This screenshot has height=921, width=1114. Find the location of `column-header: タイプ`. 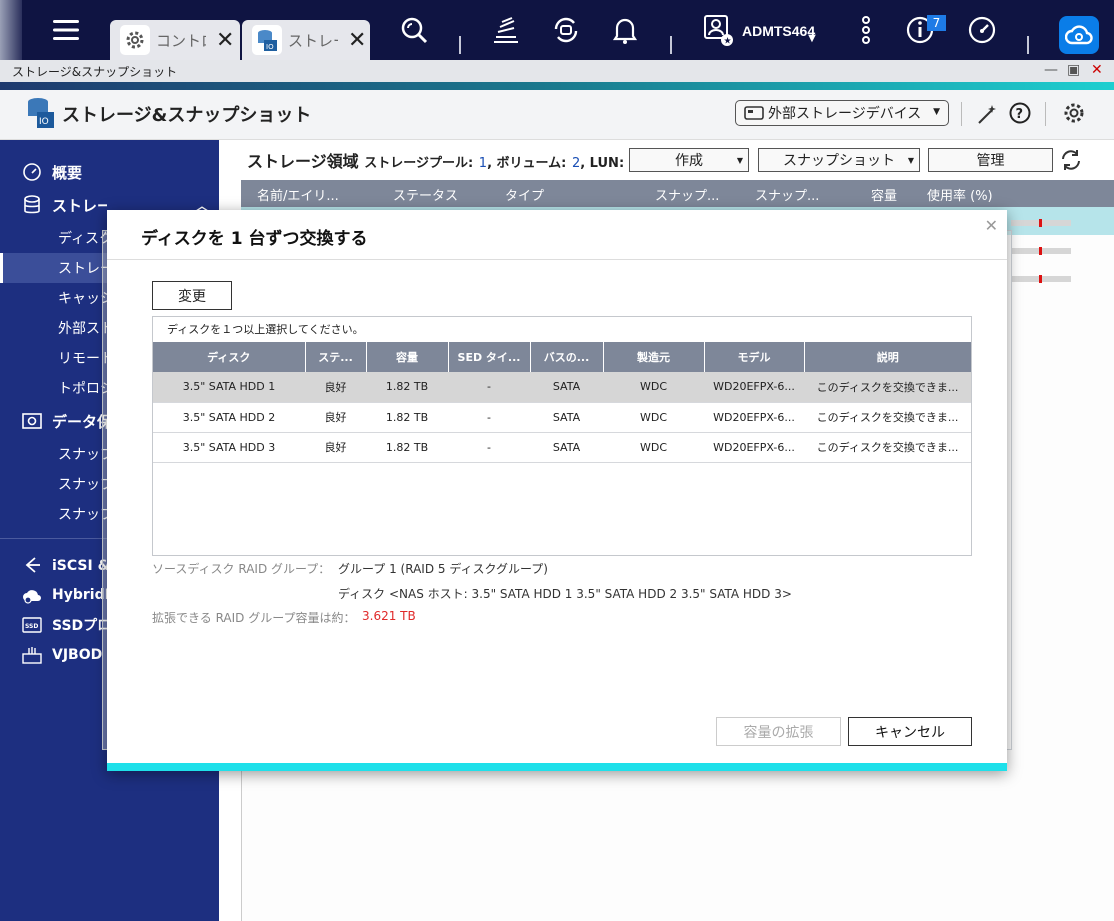

column-header: タイプ is located at coordinates (524, 194).